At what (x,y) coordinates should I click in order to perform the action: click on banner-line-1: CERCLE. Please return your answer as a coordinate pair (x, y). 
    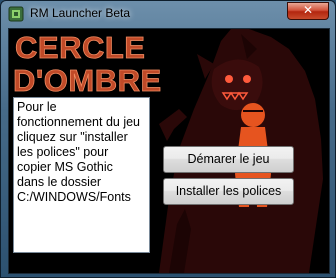
    Looking at the image, I should click on (80, 47).